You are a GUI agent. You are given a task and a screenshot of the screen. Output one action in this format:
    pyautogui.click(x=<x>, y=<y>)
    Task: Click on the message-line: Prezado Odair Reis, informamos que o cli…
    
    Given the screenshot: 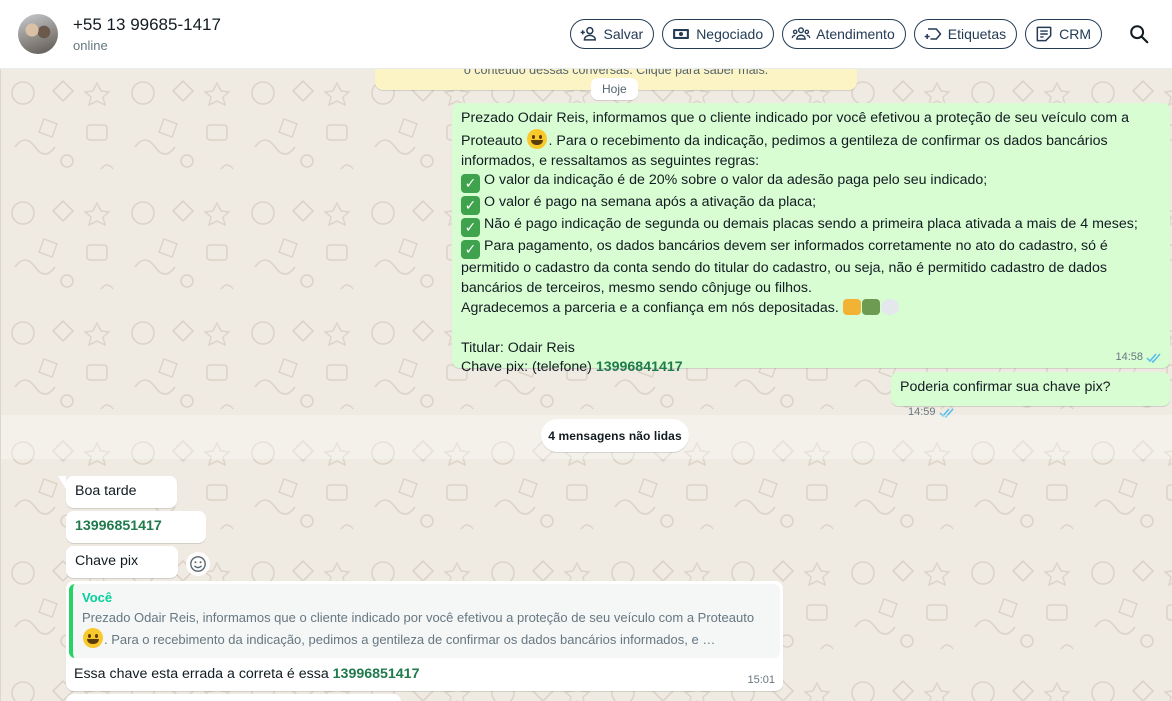 What is the action you would take?
    pyautogui.click(x=795, y=118)
    